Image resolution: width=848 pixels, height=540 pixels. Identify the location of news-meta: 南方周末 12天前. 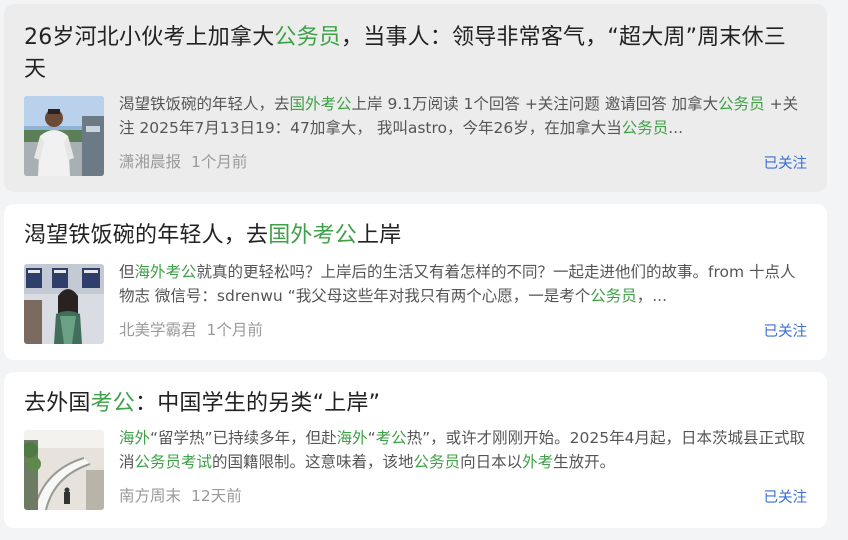
(180, 495).